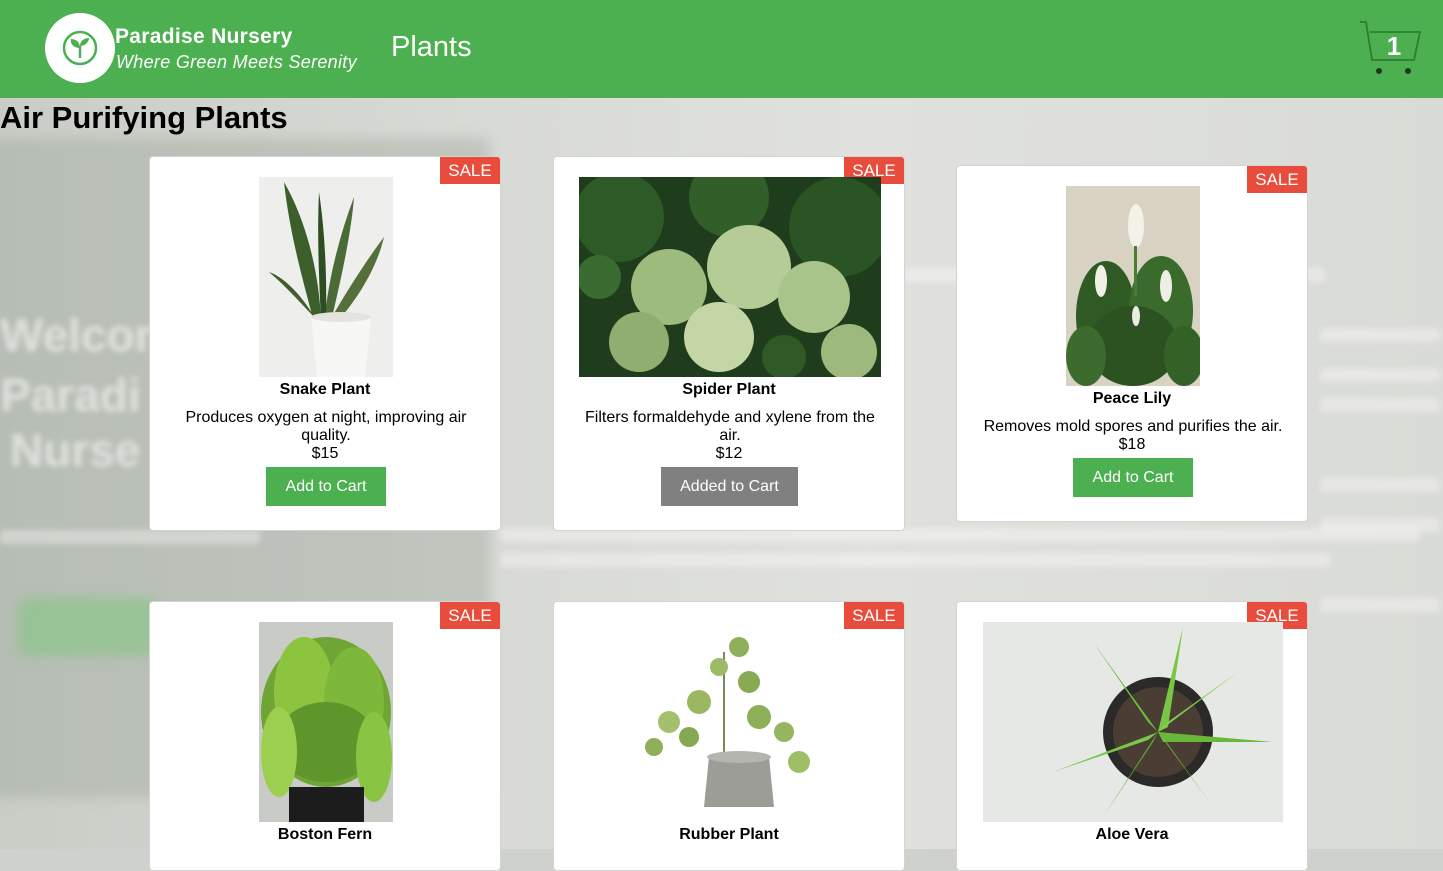  What do you see at coordinates (729, 722) in the screenshot?
I see `rubber-plant-image` at bounding box center [729, 722].